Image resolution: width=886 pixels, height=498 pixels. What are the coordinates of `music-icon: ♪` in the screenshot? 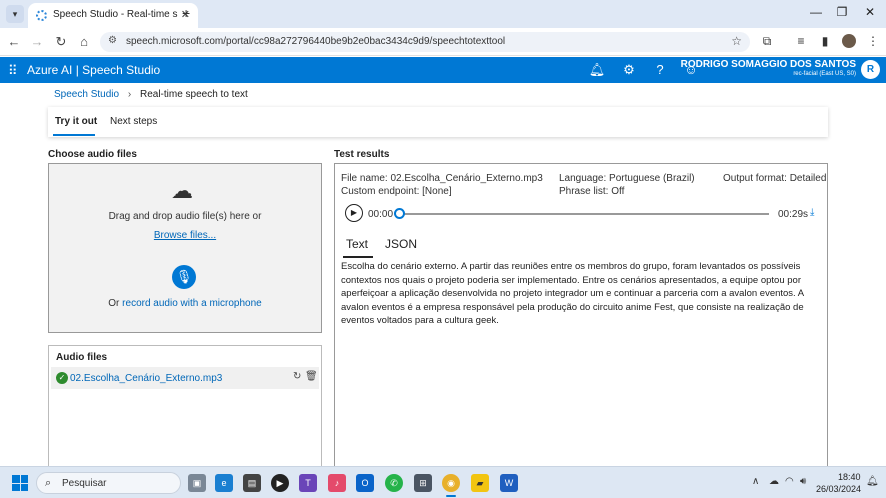 It's located at (337, 483).